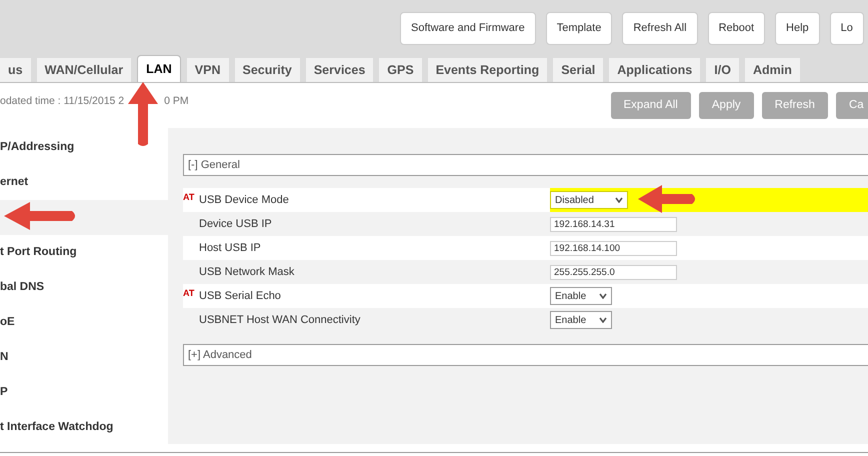  Describe the element at coordinates (722, 70) in the screenshot. I see `nav-tab: I/O` at that location.